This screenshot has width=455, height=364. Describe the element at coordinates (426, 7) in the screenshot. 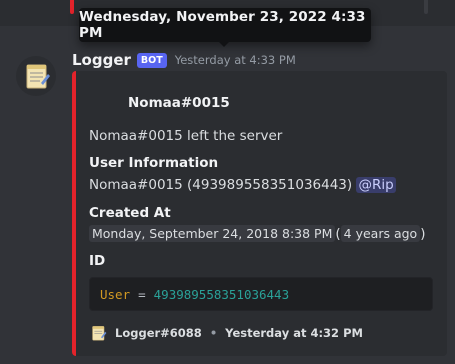

I see `previous-embed-edge` at that location.